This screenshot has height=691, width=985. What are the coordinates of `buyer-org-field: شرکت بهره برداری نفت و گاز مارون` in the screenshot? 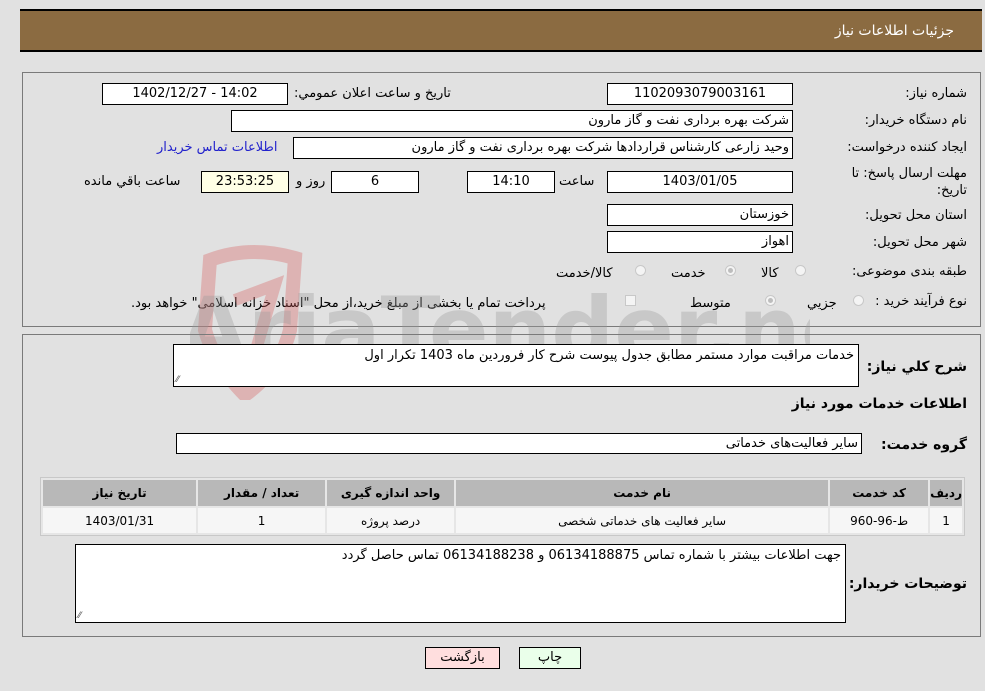 It's located at (512, 121).